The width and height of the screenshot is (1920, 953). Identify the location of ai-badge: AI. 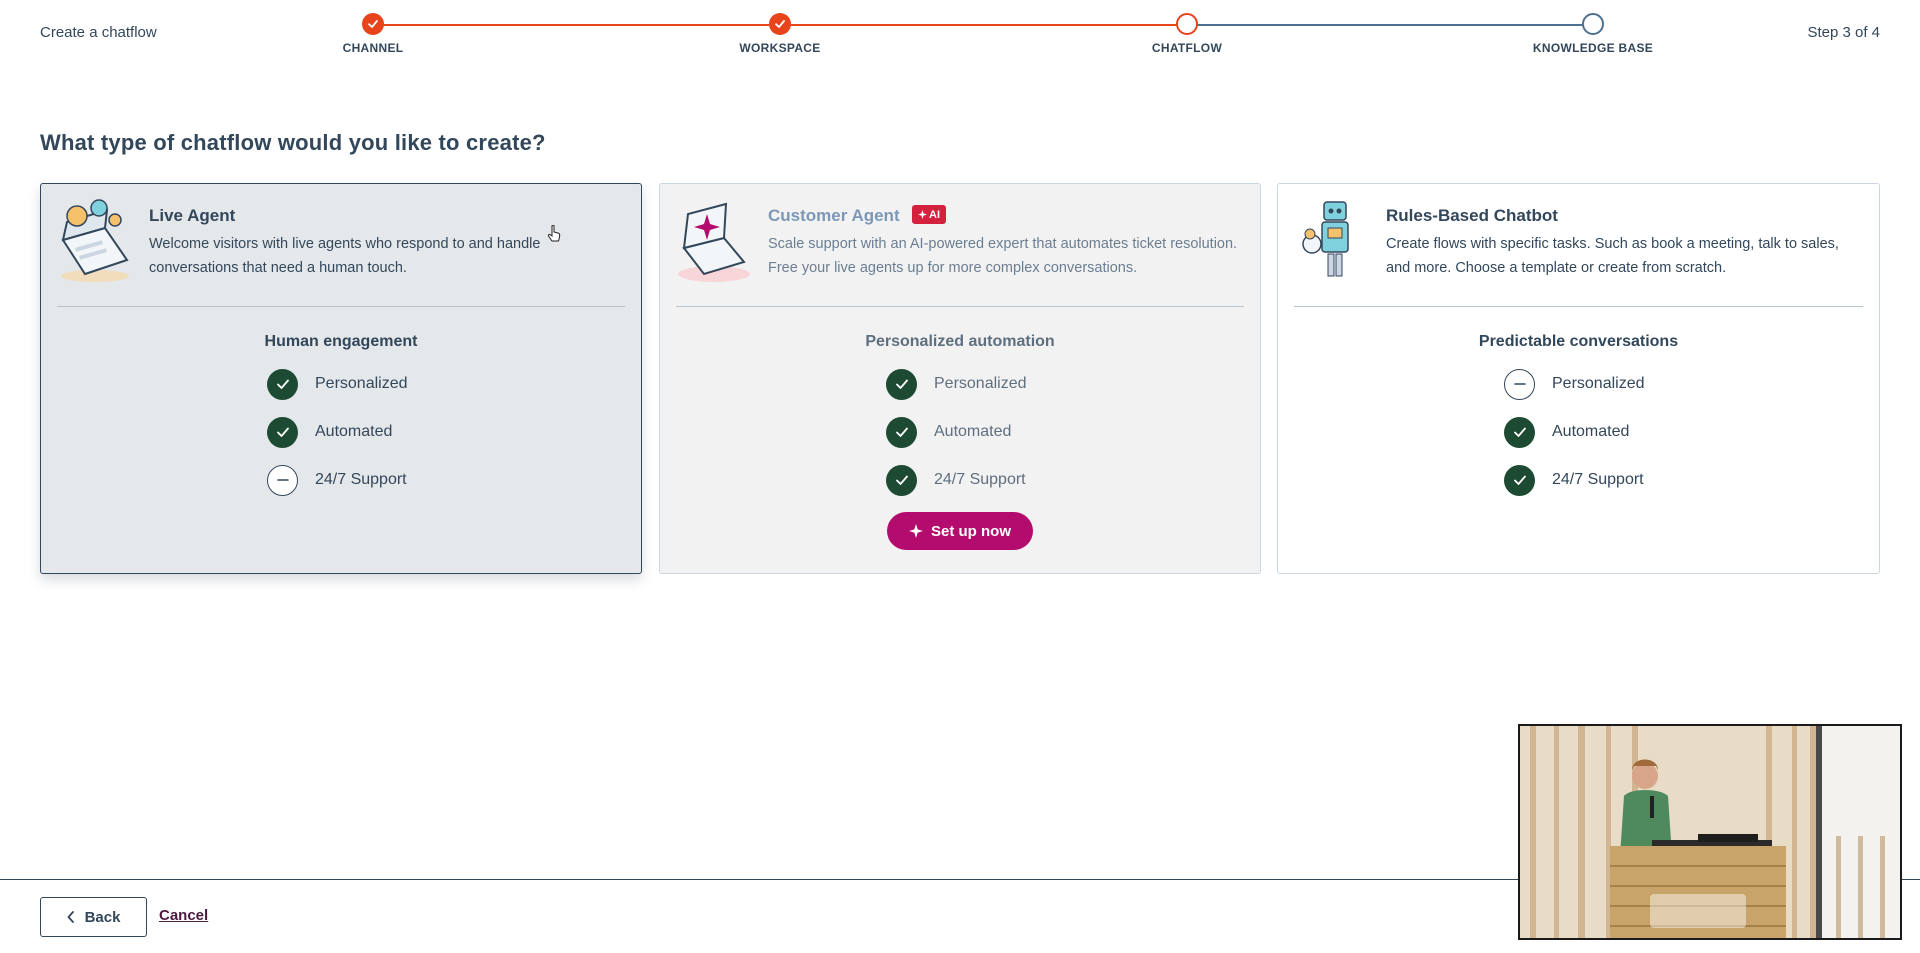
(929, 214).